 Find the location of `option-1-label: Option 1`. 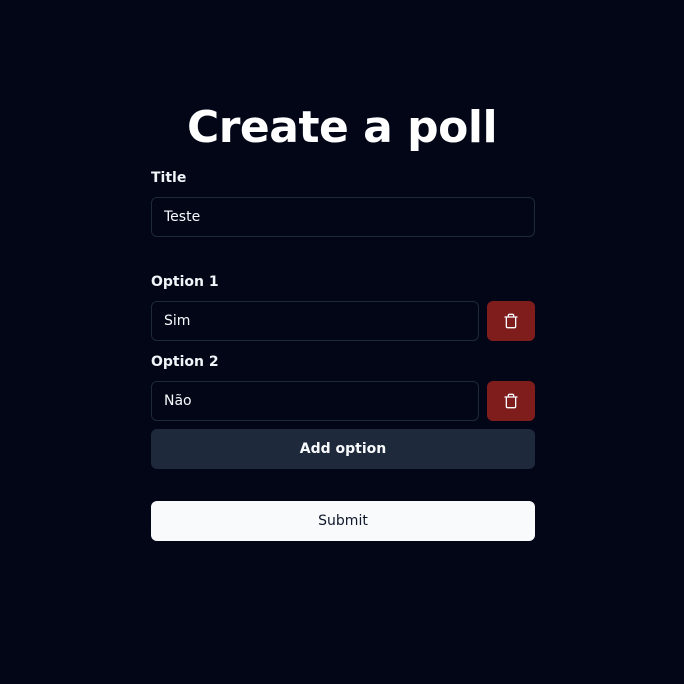

option-1-label: Option 1 is located at coordinates (185, 282).